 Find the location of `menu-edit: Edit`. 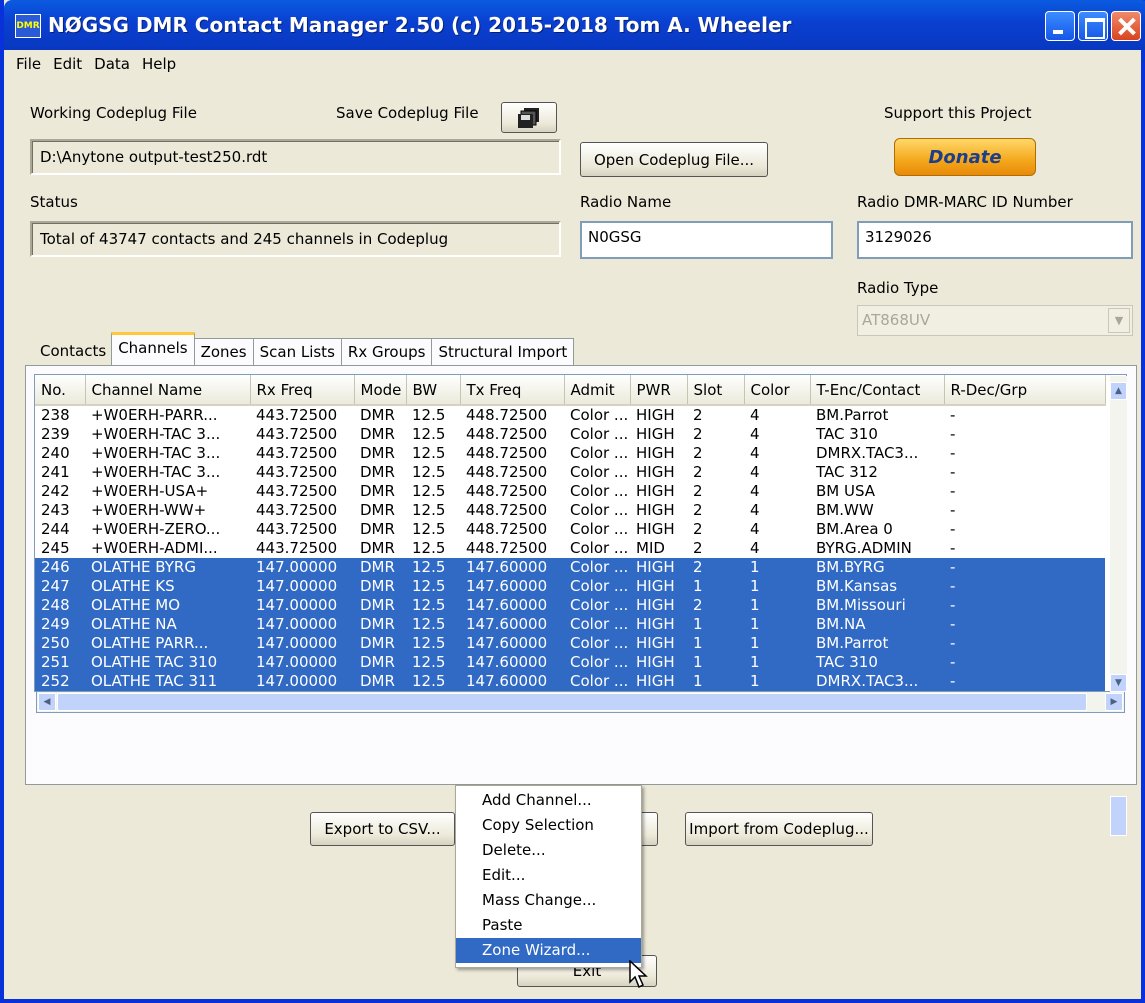

menu-edit: Edit is located at coordinates (67, 64).